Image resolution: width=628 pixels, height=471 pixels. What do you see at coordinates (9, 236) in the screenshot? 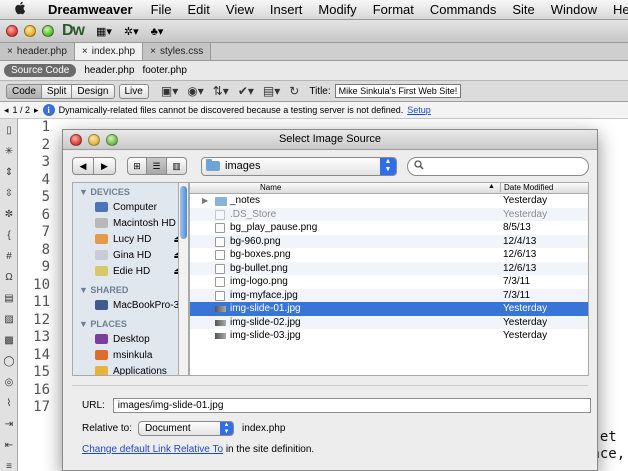
I see `balance-braces-icon: {` at bounding box center [9, 236].